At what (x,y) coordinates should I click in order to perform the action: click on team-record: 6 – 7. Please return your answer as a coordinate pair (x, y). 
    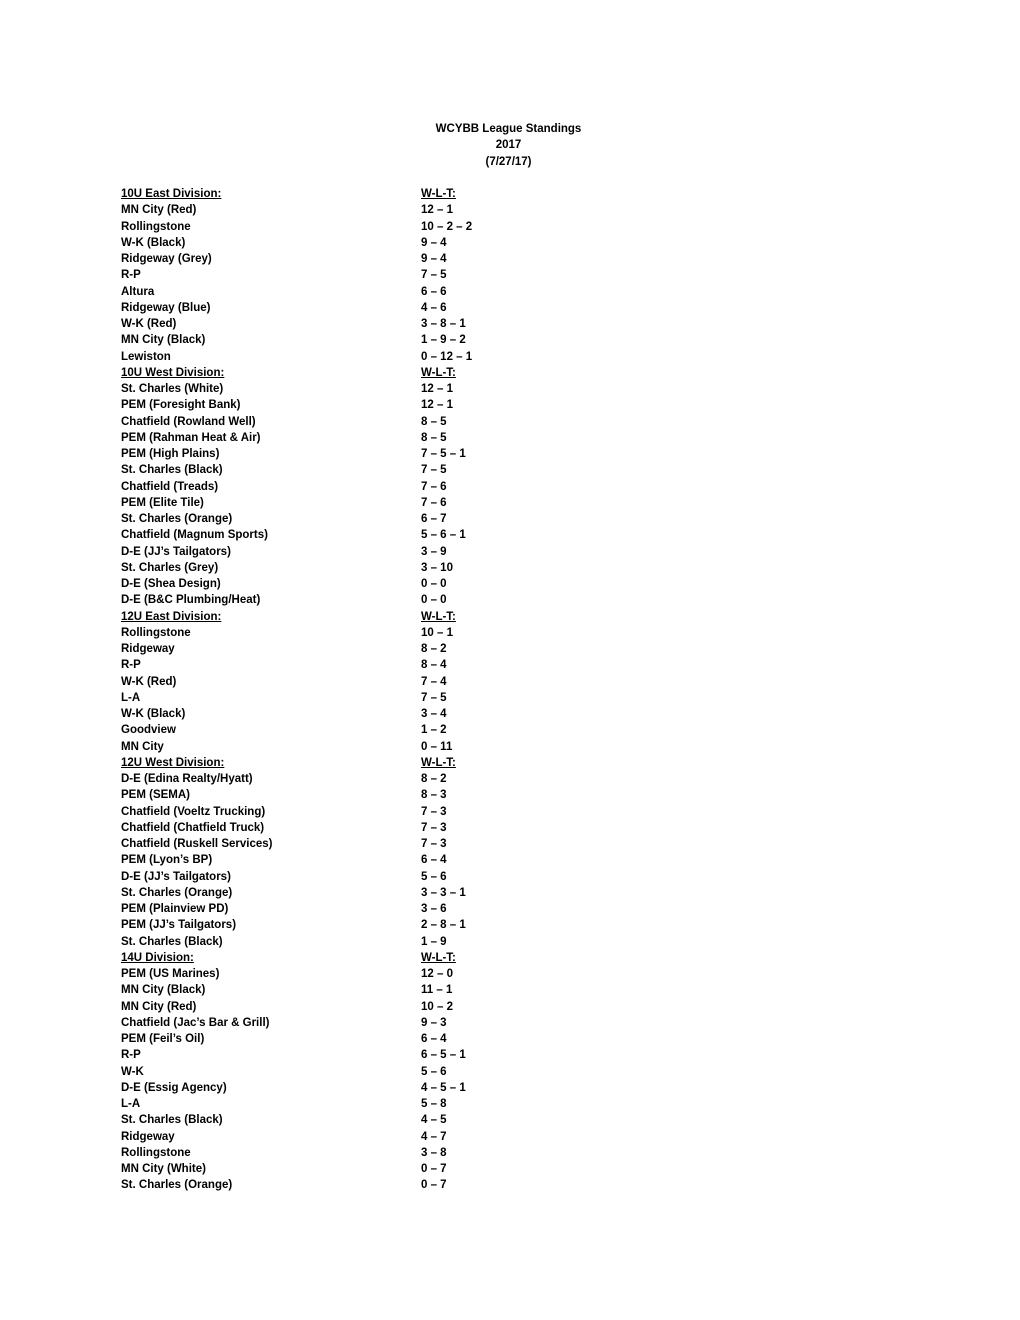
    Looking at the image, I should click on (434, 519).